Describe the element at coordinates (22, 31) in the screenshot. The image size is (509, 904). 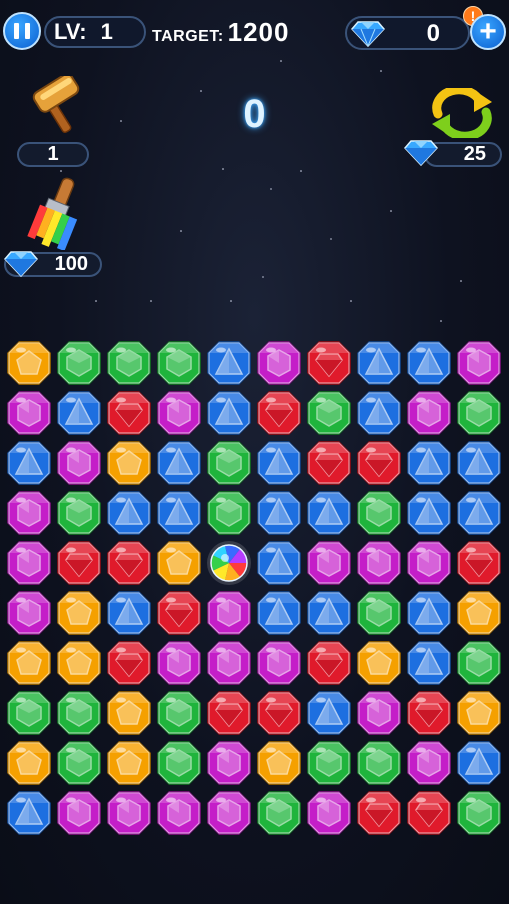
I see `pause-button` at that location.